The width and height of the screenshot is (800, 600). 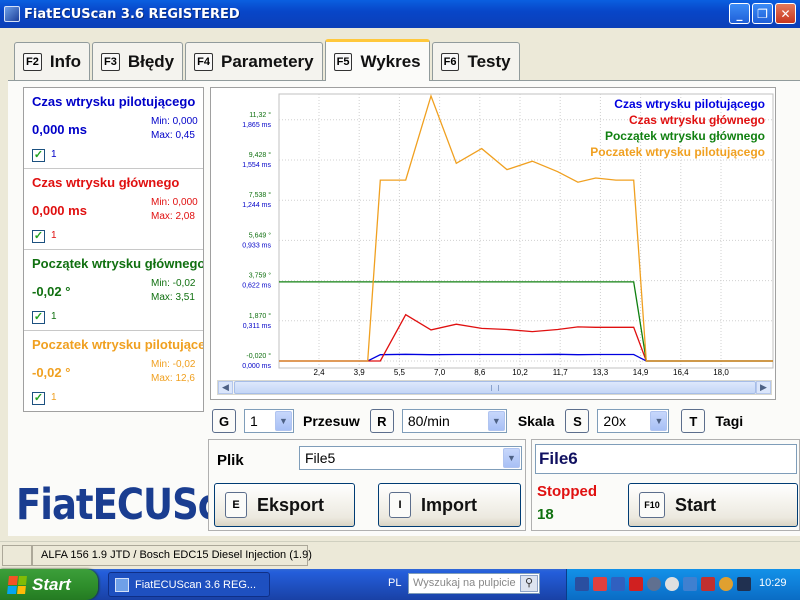 I want to click on window-controls: _ ❐ ✕, so click(x=762, y=13).